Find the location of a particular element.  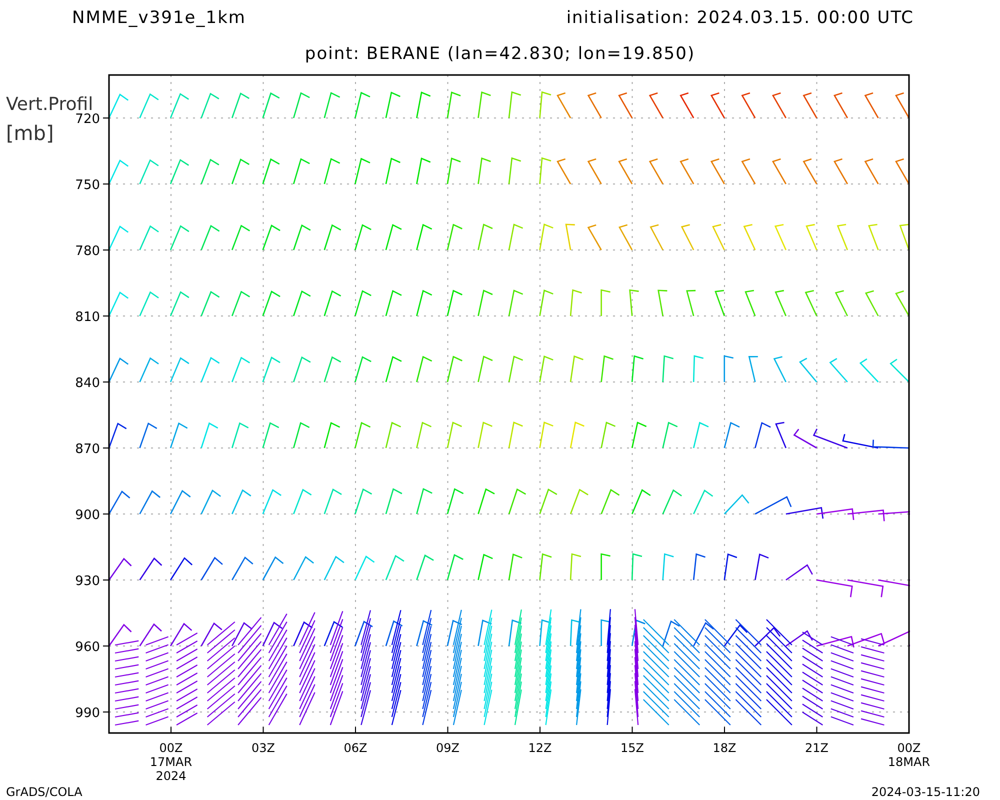

y-tick-label: 990 is located at coordinates (87, 713).